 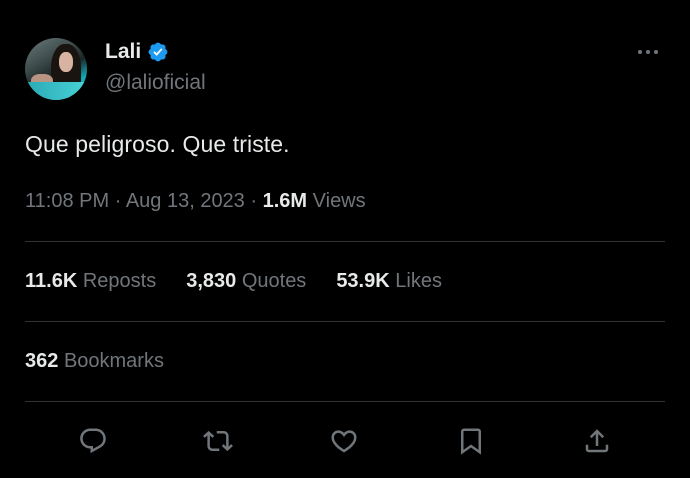 What do you see at coordinates (158, 52) in the screenshot?
I see `verified-badge-icon` at bounding box center [158, 52].